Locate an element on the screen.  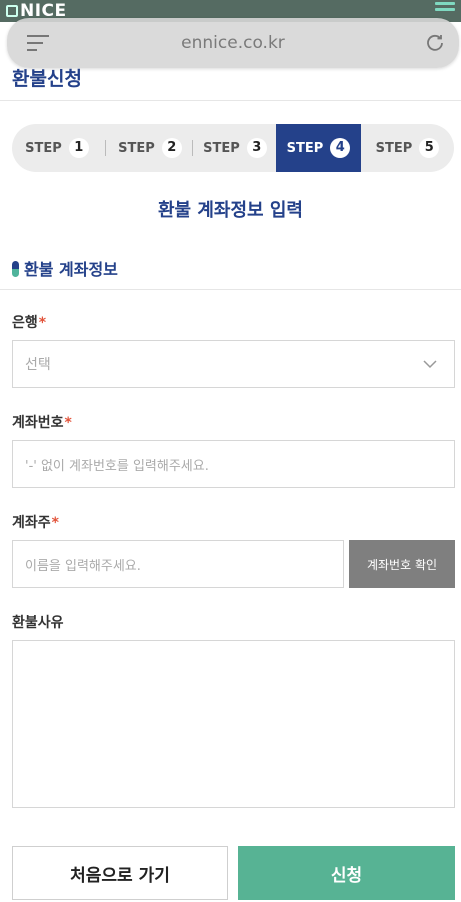
step-1: STEP 1 is located at coordinates (57, 148).